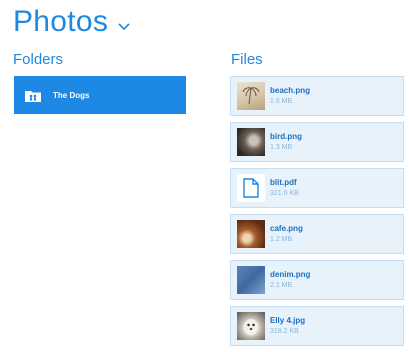  I want to click on file-size: 318.2 KB, so click(284, 331).